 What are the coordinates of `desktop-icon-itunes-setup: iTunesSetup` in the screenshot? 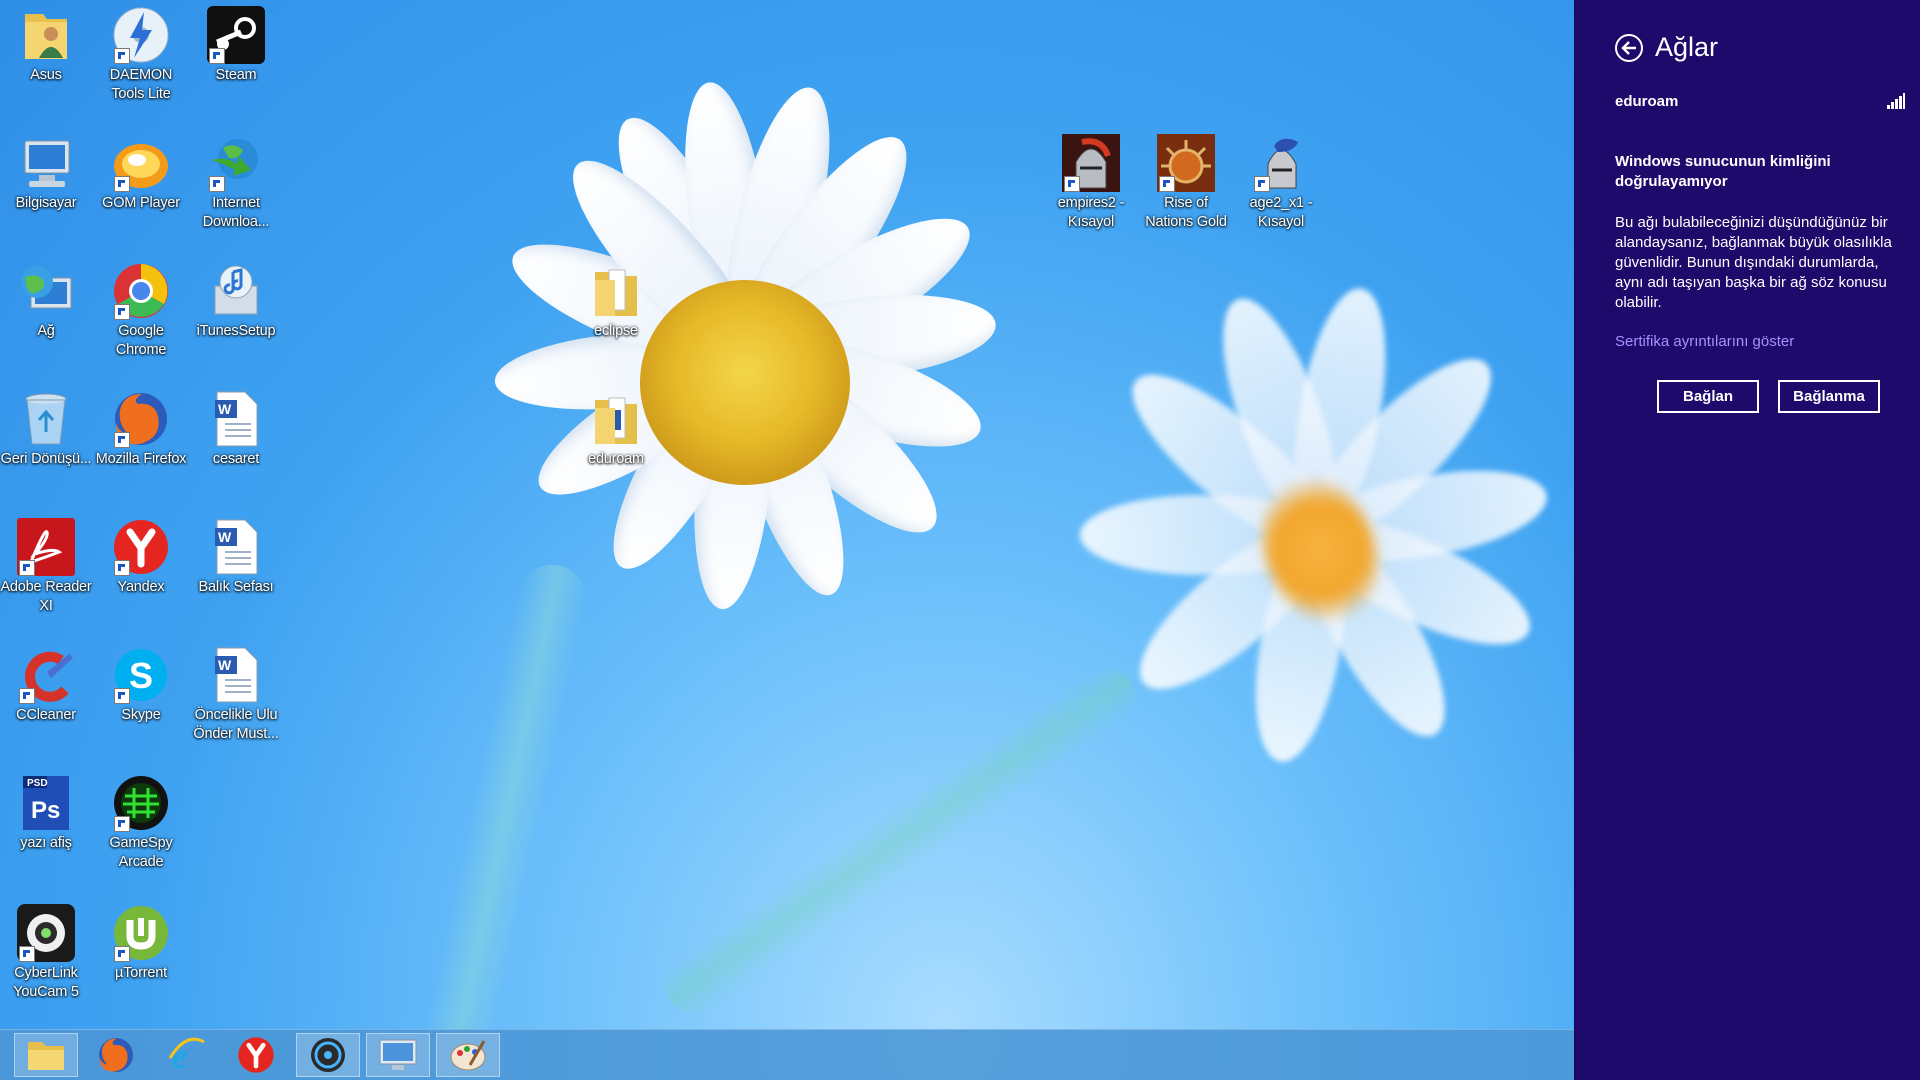 It's located at (236, 301).